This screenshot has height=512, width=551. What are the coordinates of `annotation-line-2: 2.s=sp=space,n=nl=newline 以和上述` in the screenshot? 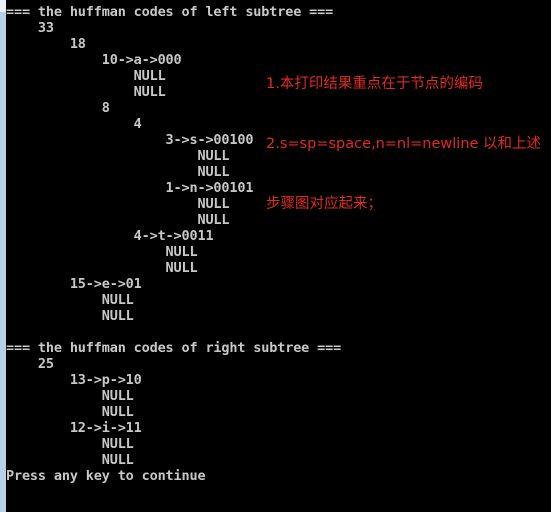 It's located at (404, 144).